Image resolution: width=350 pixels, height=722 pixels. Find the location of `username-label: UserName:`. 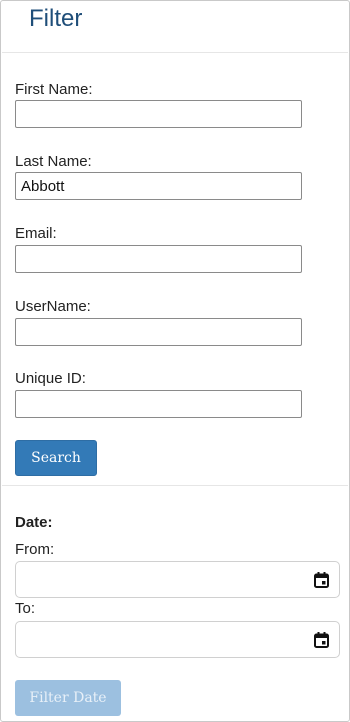

username-label: UserName: is located at coordinates (53, 306).